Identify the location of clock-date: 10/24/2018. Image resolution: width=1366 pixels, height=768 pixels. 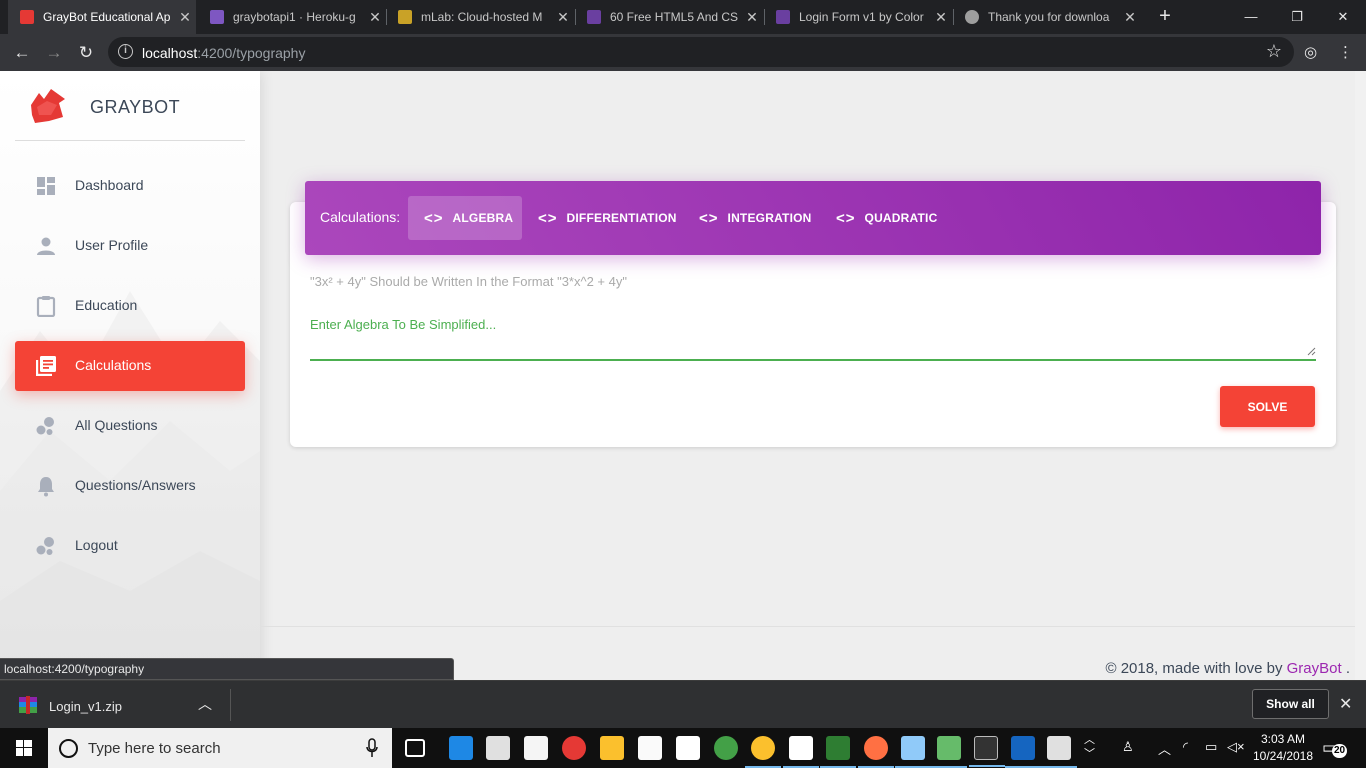
(1283, 756).